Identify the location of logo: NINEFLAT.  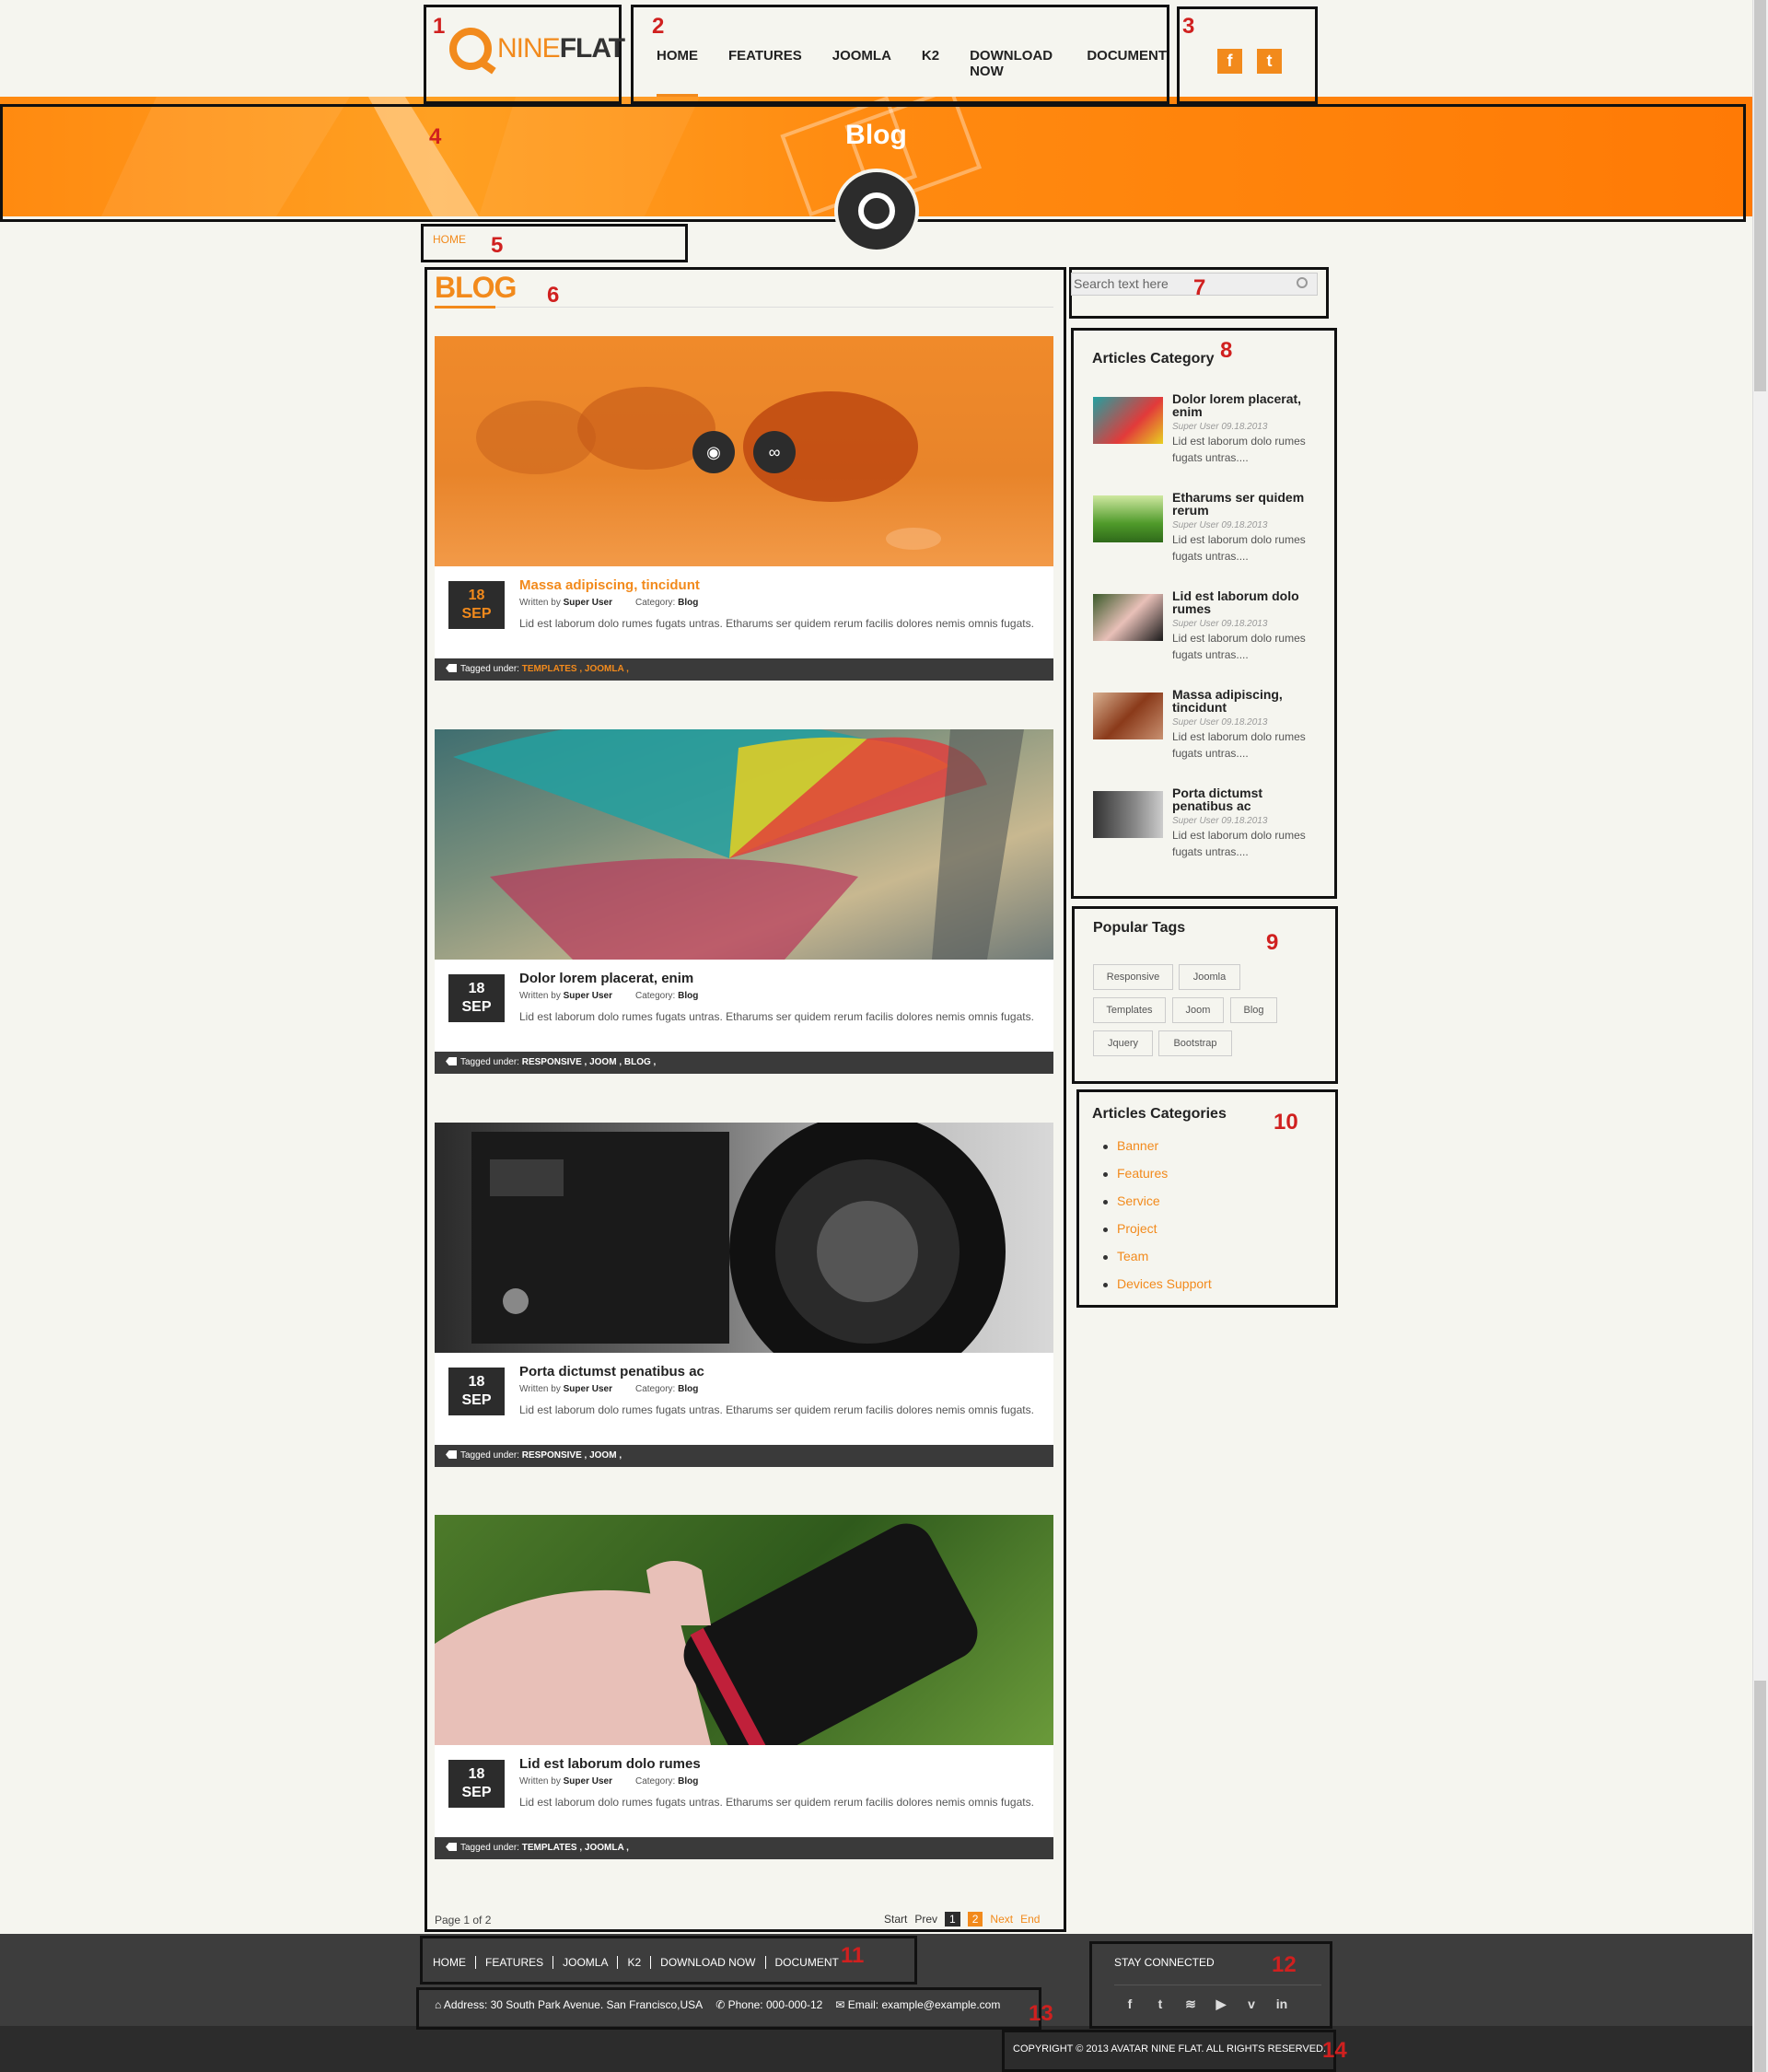
(537, 49).